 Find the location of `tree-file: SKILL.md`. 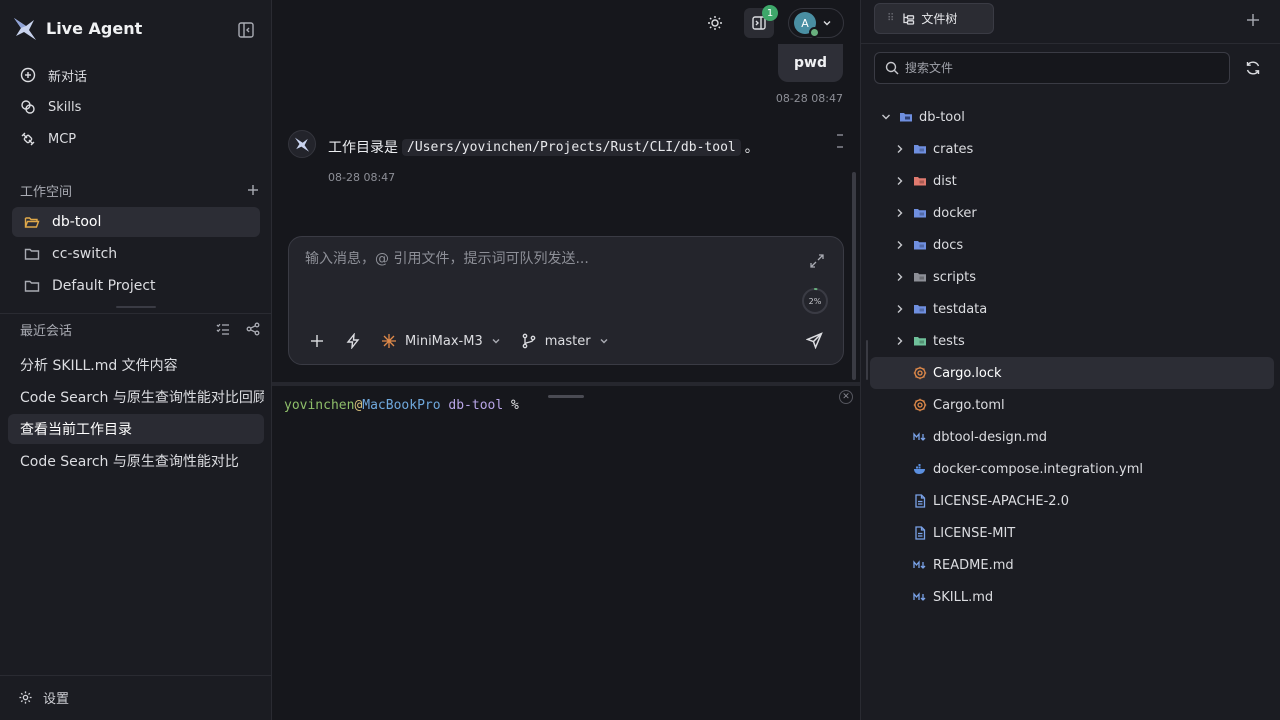

tree-file: SKILL.md is located at coordinates (1072, 597).